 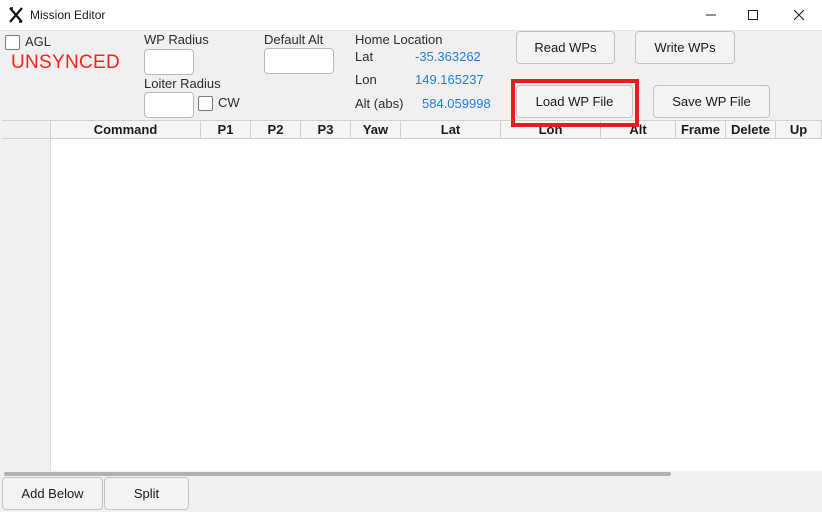 I want to click on minimize-icon, so click(x=711, y=15).